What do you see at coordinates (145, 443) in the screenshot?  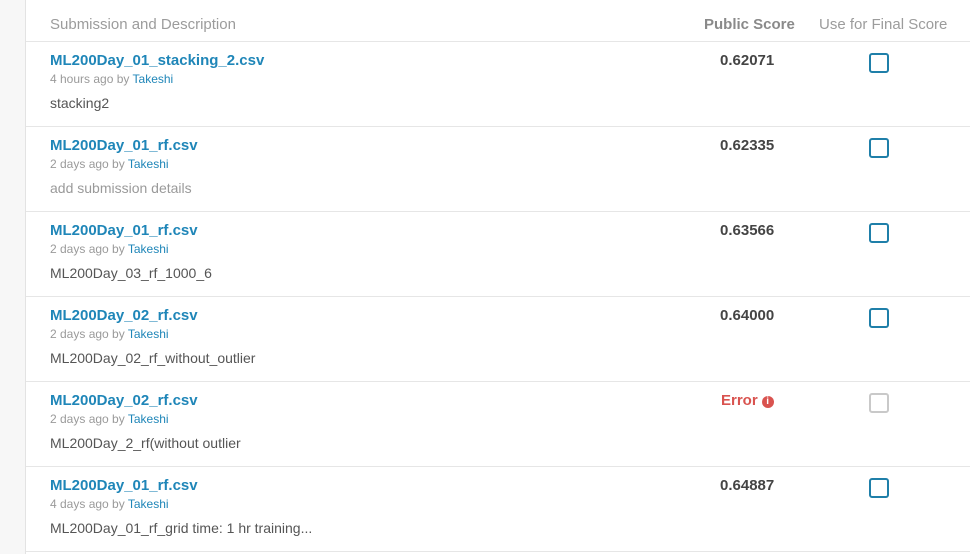 I see `submission-description: ML200Day_2_rf(without outlier` at bounding box center [145, 443].